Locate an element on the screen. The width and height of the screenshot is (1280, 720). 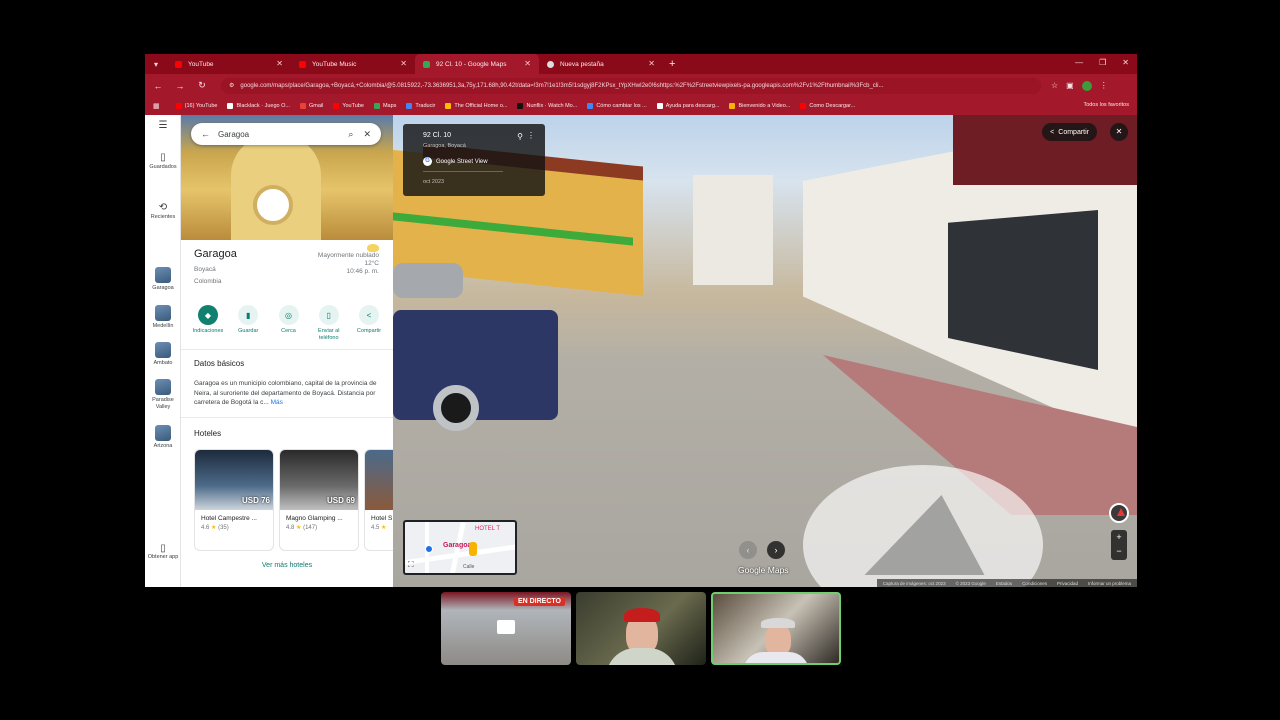
site-info-icon: ⚙ is located at coordinates (231, 85).